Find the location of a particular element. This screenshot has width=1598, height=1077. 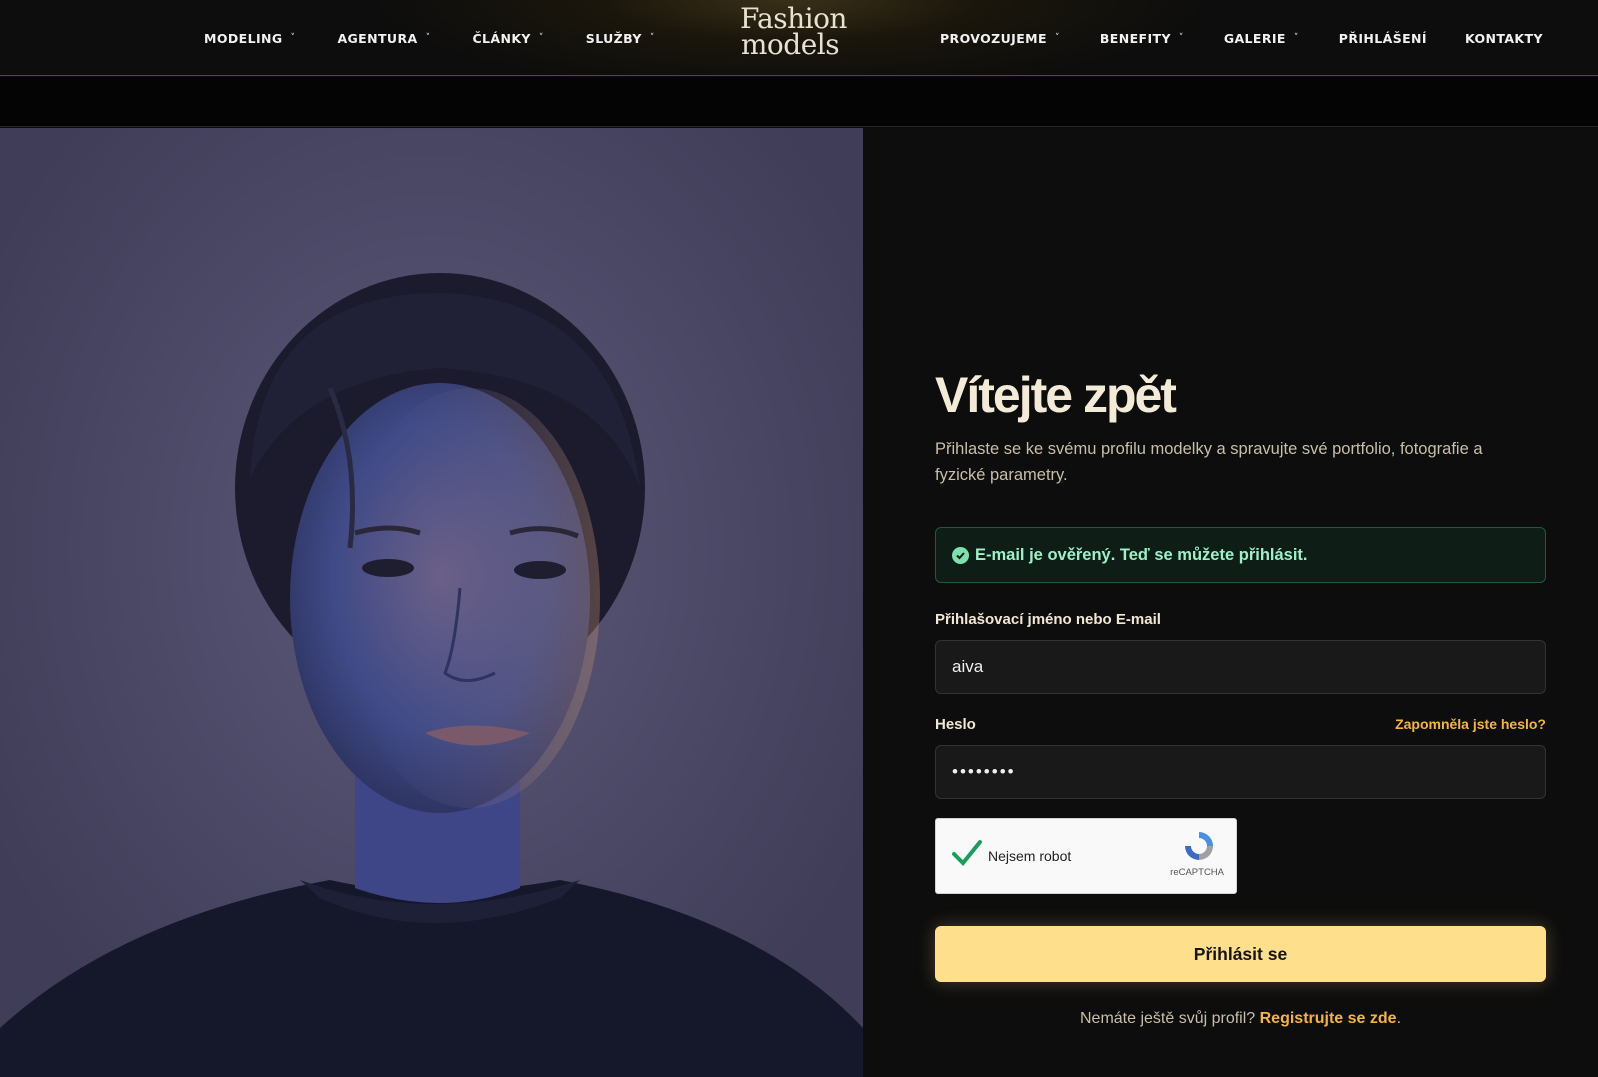

nav-item-provozujeme: PROVOZUJEME ˅ is located at coordinates (1000, 38).